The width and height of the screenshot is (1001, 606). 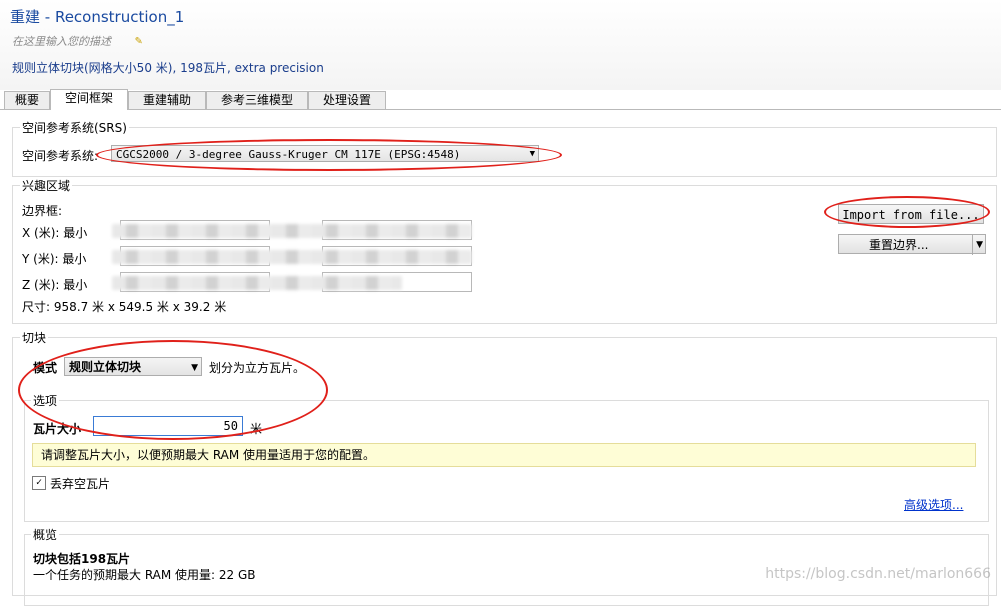 What do you see at coordinates (55, 233) in the screenshot?
I see `x-label: X (米): 最小` at bounding box center [55, 233].